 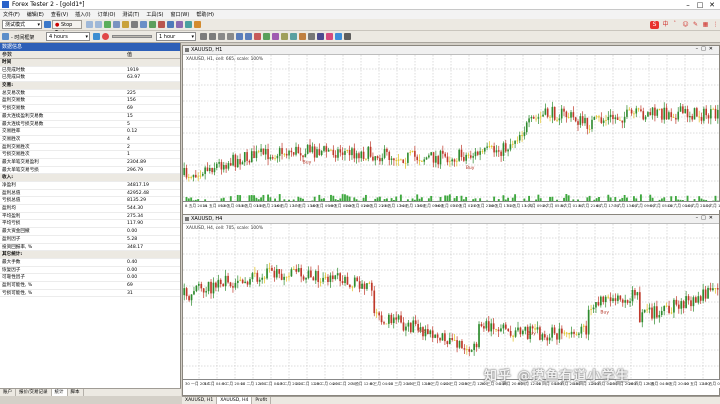 What do you see at coordinates (90, 125) in the screenshot?
I see `stat-row: 最大连续亏损交易数 5` at bounding box center [90, 125].